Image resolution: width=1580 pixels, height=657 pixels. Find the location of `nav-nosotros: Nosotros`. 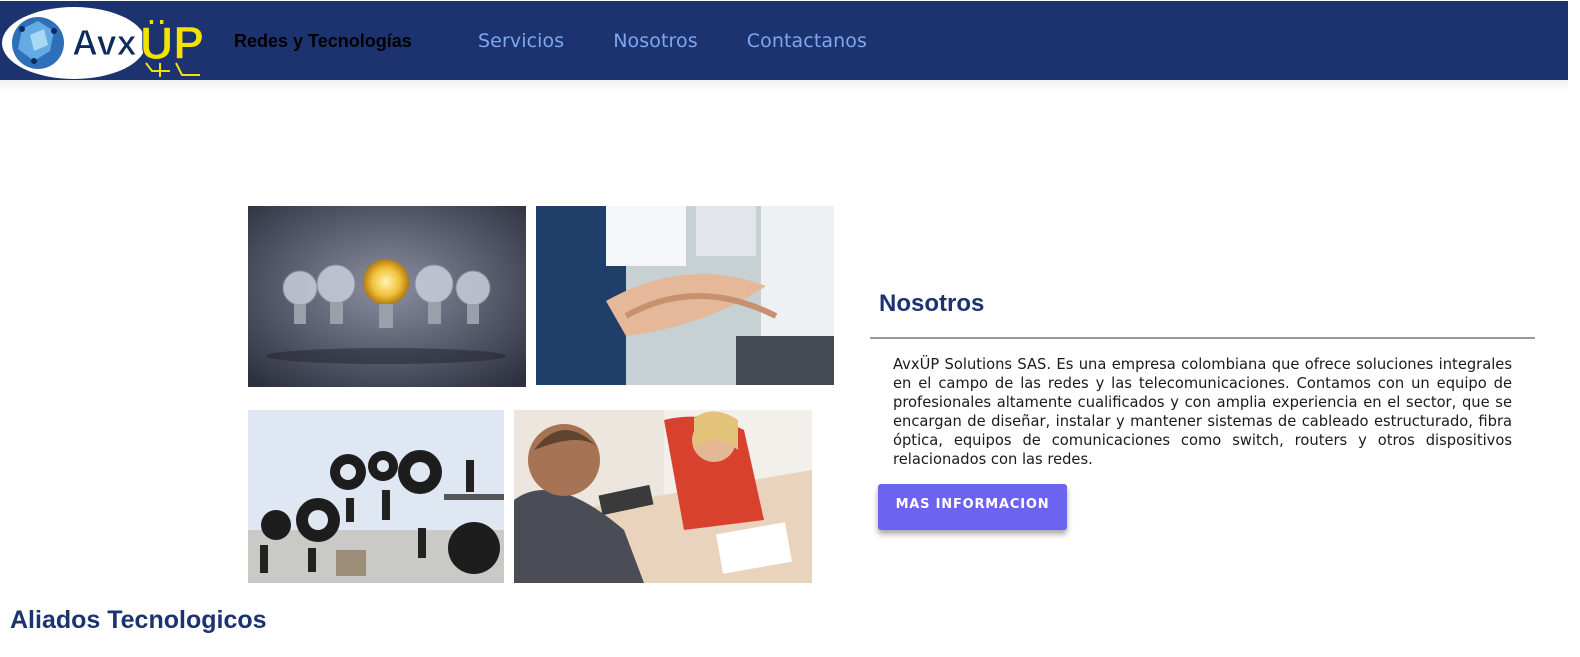

nav-nosotros: Nosotros is located at coordinates (655, 41).